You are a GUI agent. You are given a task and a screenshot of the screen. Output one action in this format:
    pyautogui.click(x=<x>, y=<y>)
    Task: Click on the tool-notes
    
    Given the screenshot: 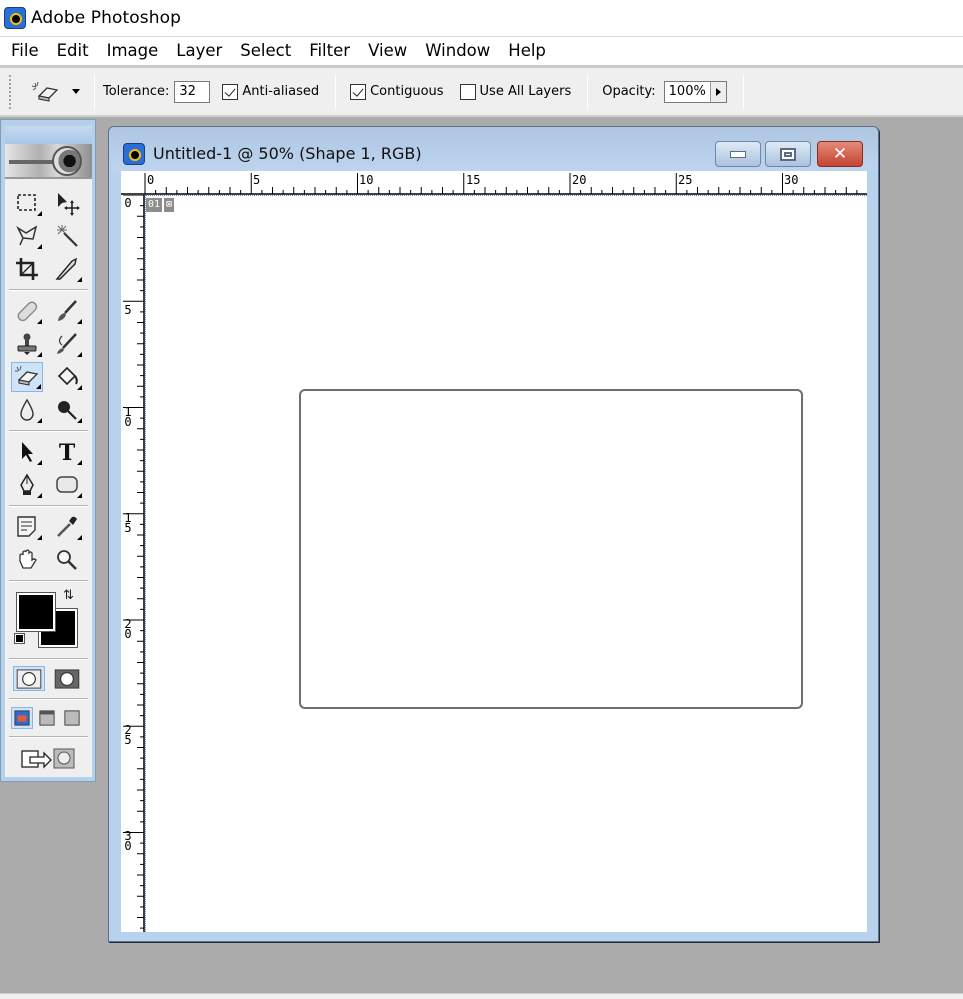 What is the action you would take?
    pyautogui.click(x=27, y=527)
    